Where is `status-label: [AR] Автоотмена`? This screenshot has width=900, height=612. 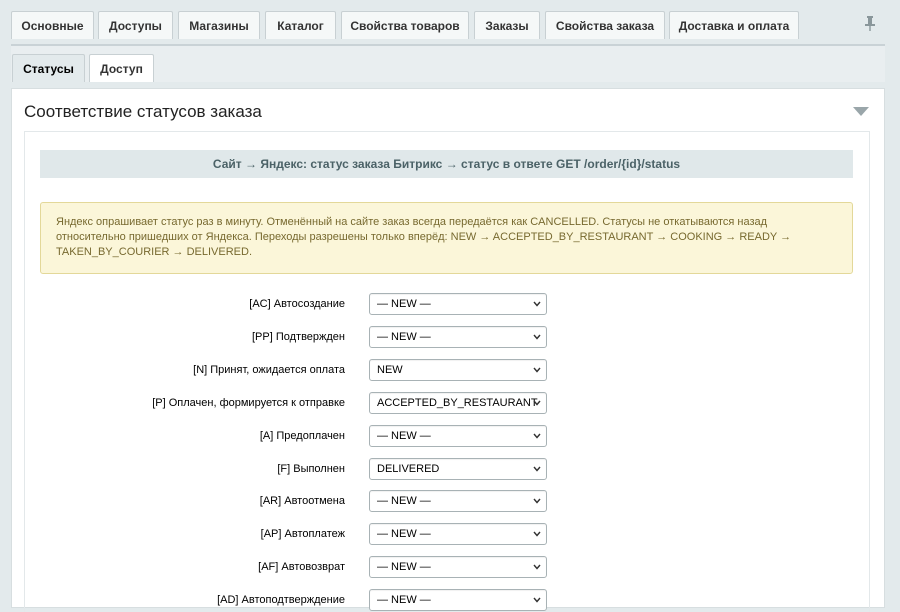
status-label: [AR] Автоотмена is located at coordinates (302, 501).